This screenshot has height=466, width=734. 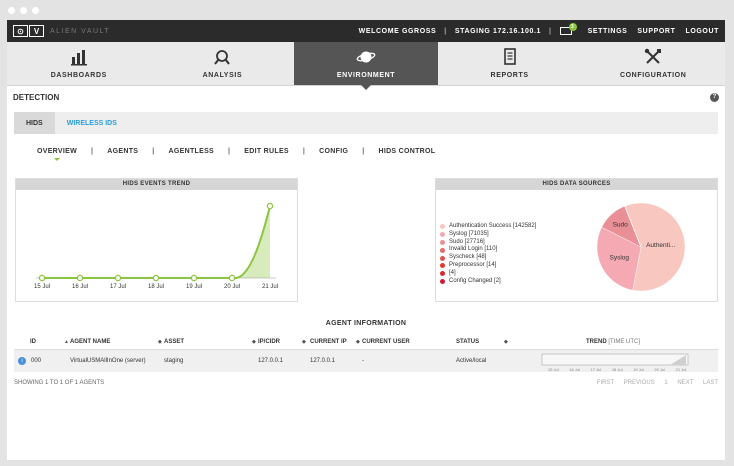 I want to click on nav-configuration: CONFIGURATION, so click(x=653, y=63).